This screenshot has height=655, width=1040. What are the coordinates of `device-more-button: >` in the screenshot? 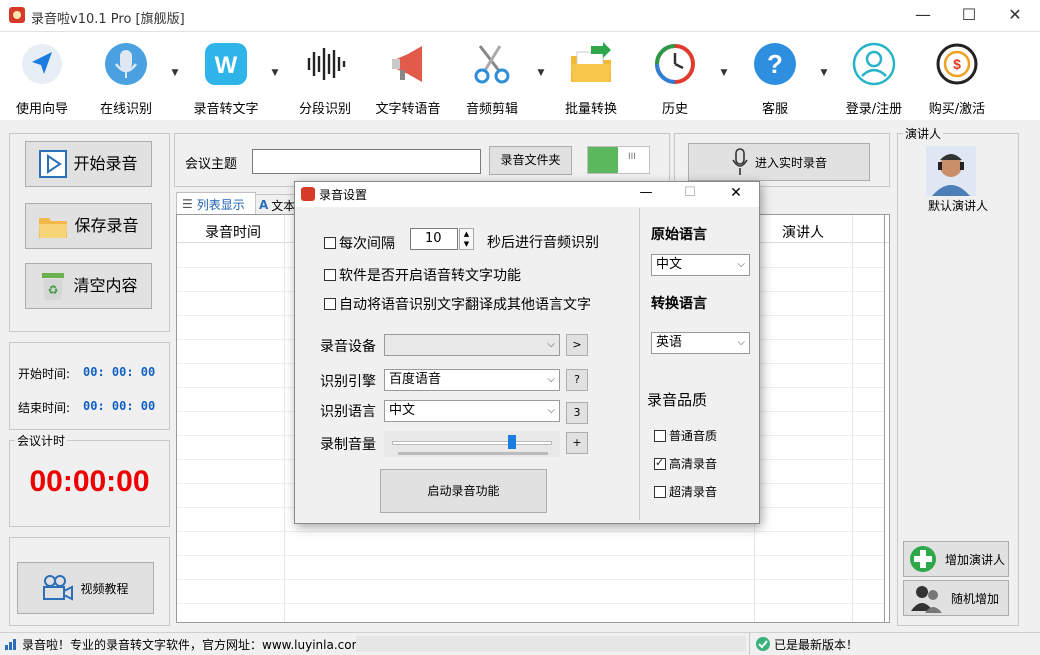 It's located at (577, 345).